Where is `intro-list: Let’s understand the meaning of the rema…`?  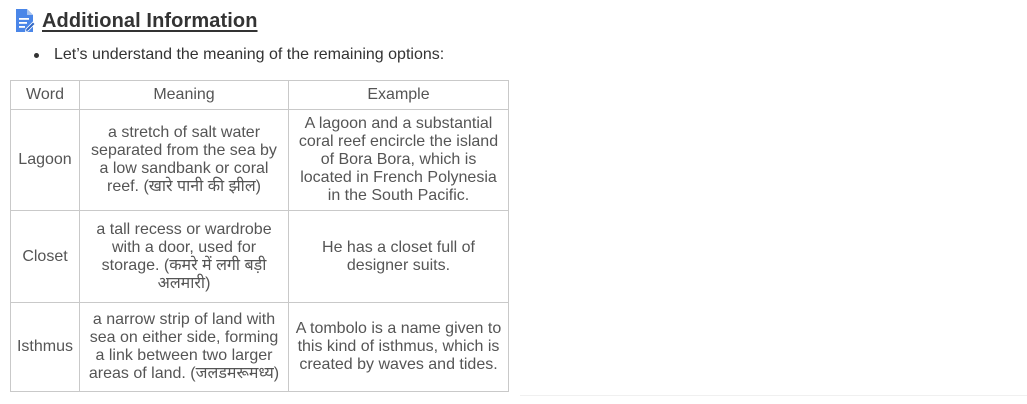 intro-list: Let’s understand the meaning of the rema… is located at coordinates (229, 55).